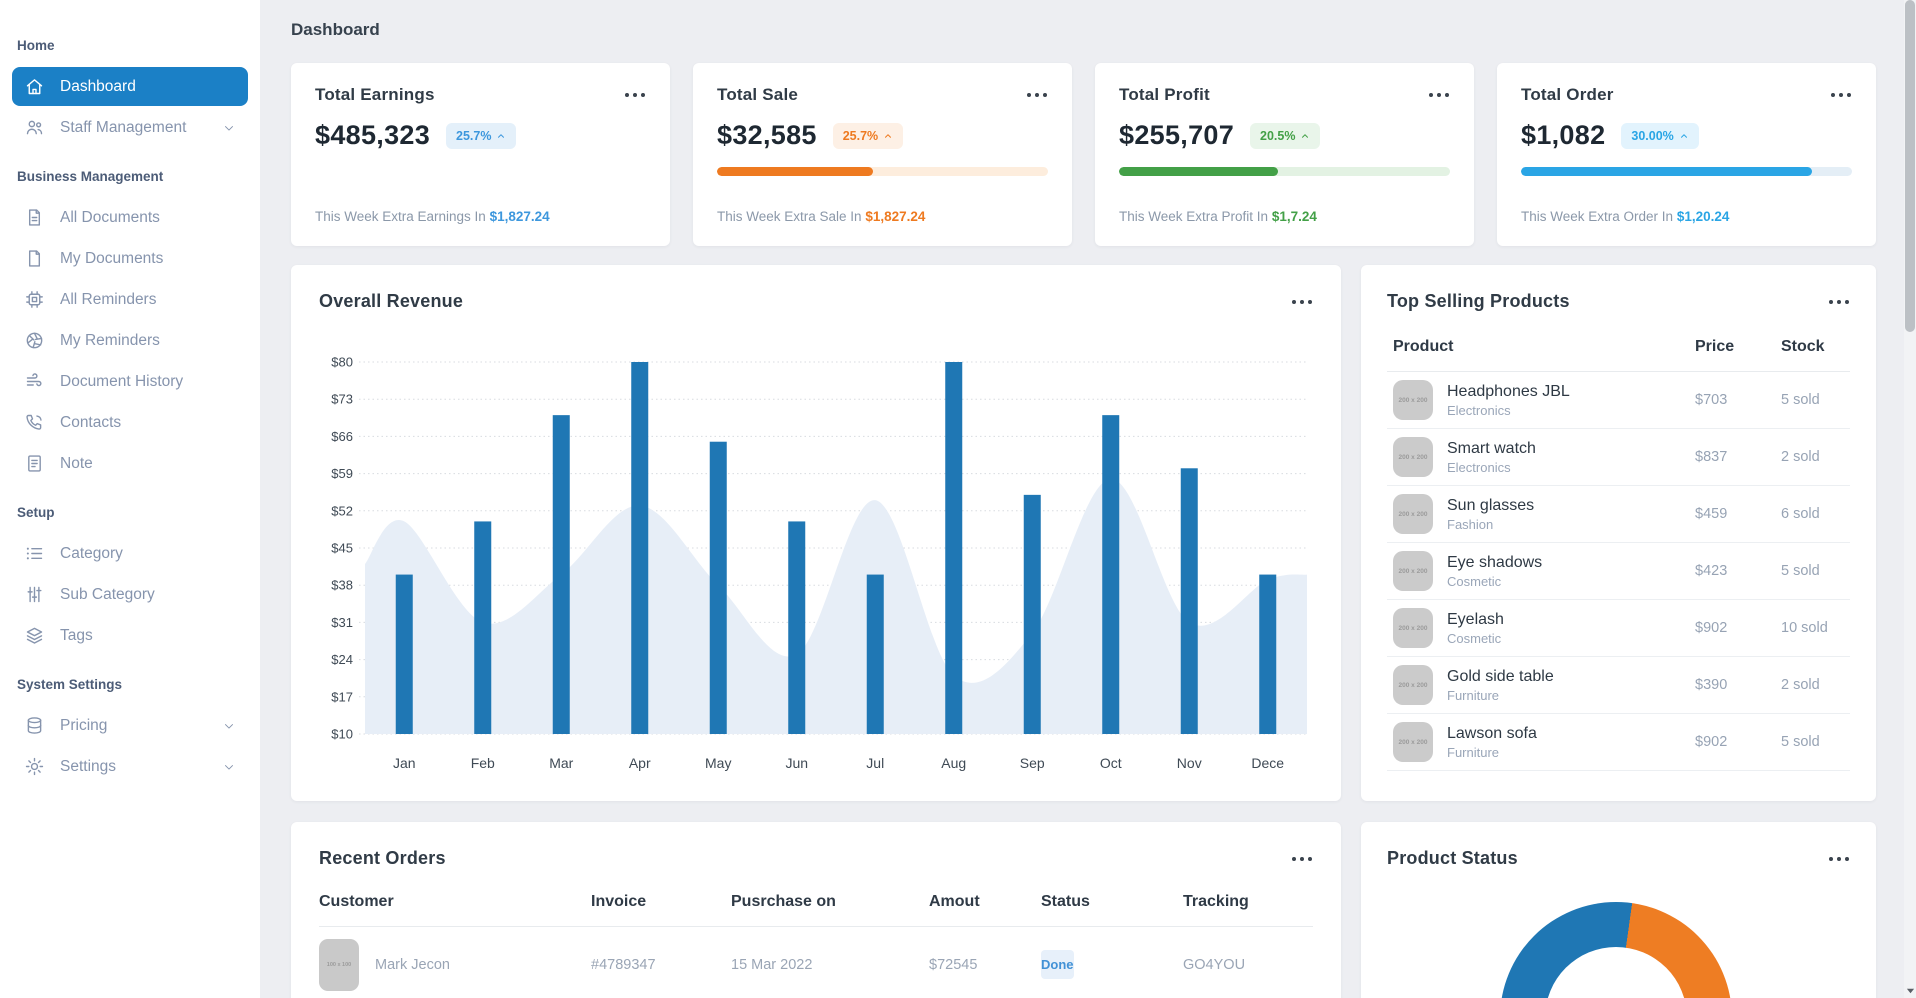 Image resolution: width=1916 pixels, height=998 pixels. I want to click on scroll-down-button, so click(1910, 990).